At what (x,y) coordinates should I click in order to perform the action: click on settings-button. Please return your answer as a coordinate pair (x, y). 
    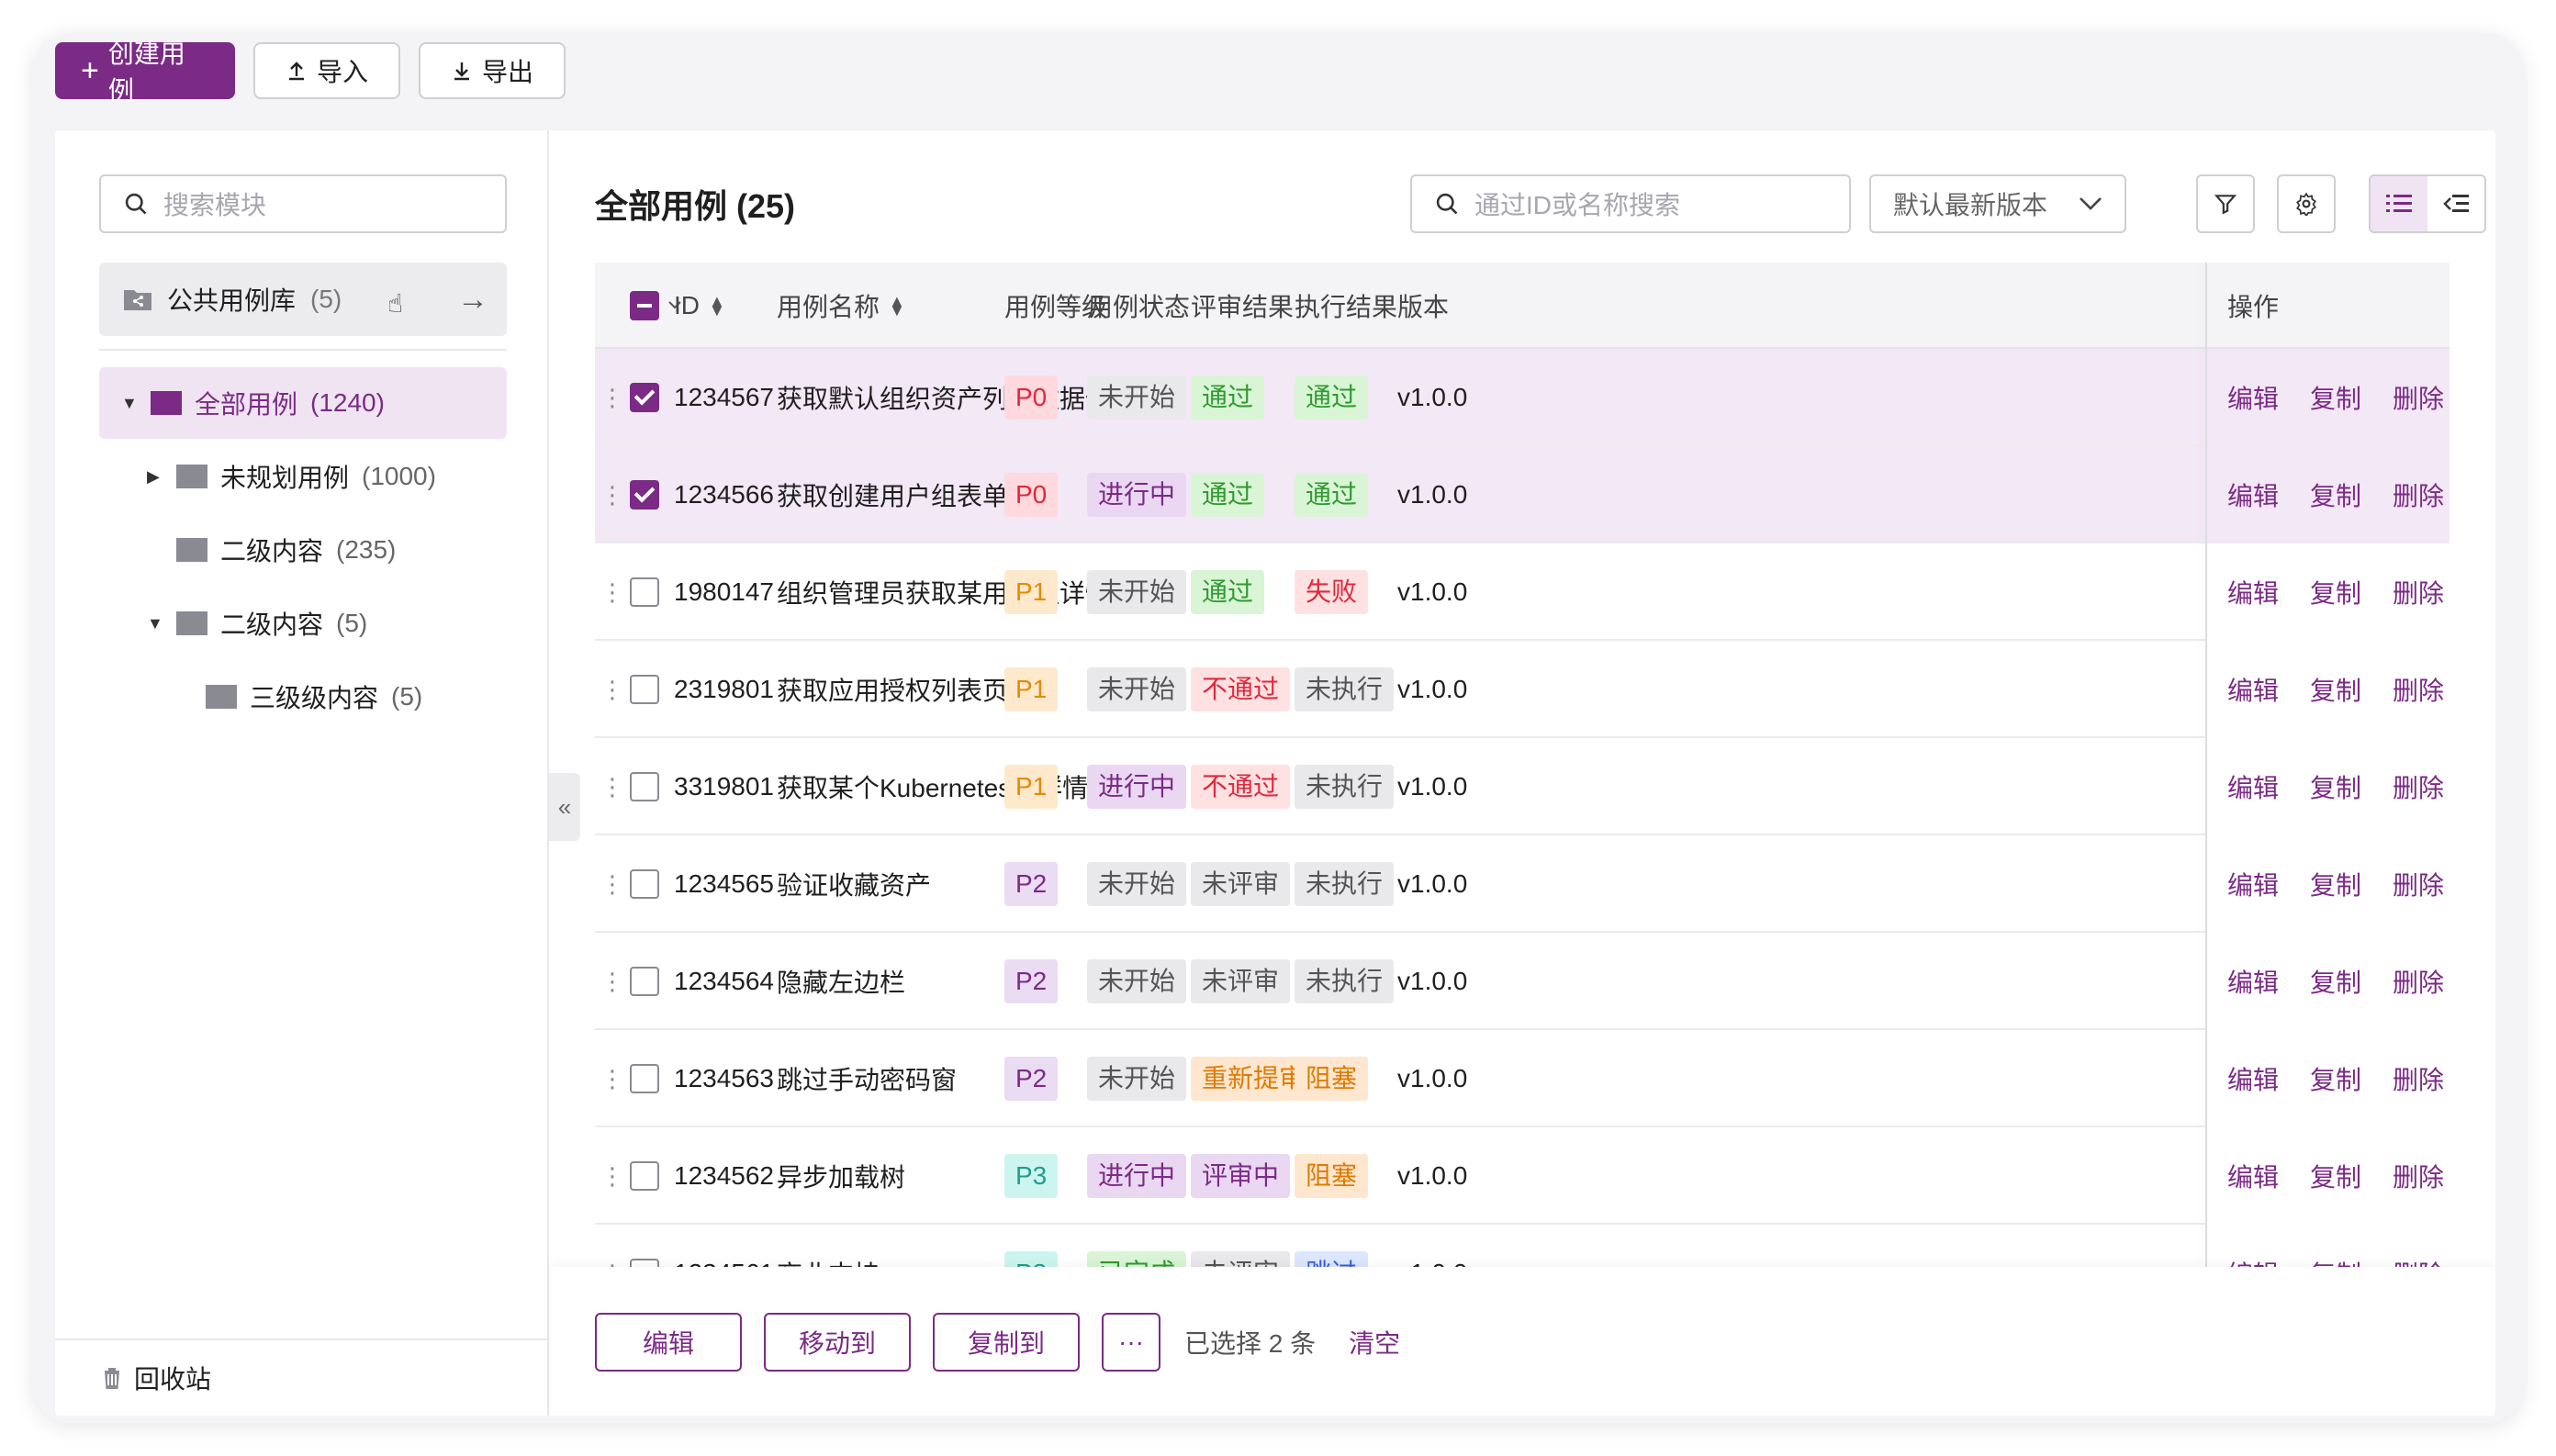
    Looking at the image, I should click on (2306, 203).